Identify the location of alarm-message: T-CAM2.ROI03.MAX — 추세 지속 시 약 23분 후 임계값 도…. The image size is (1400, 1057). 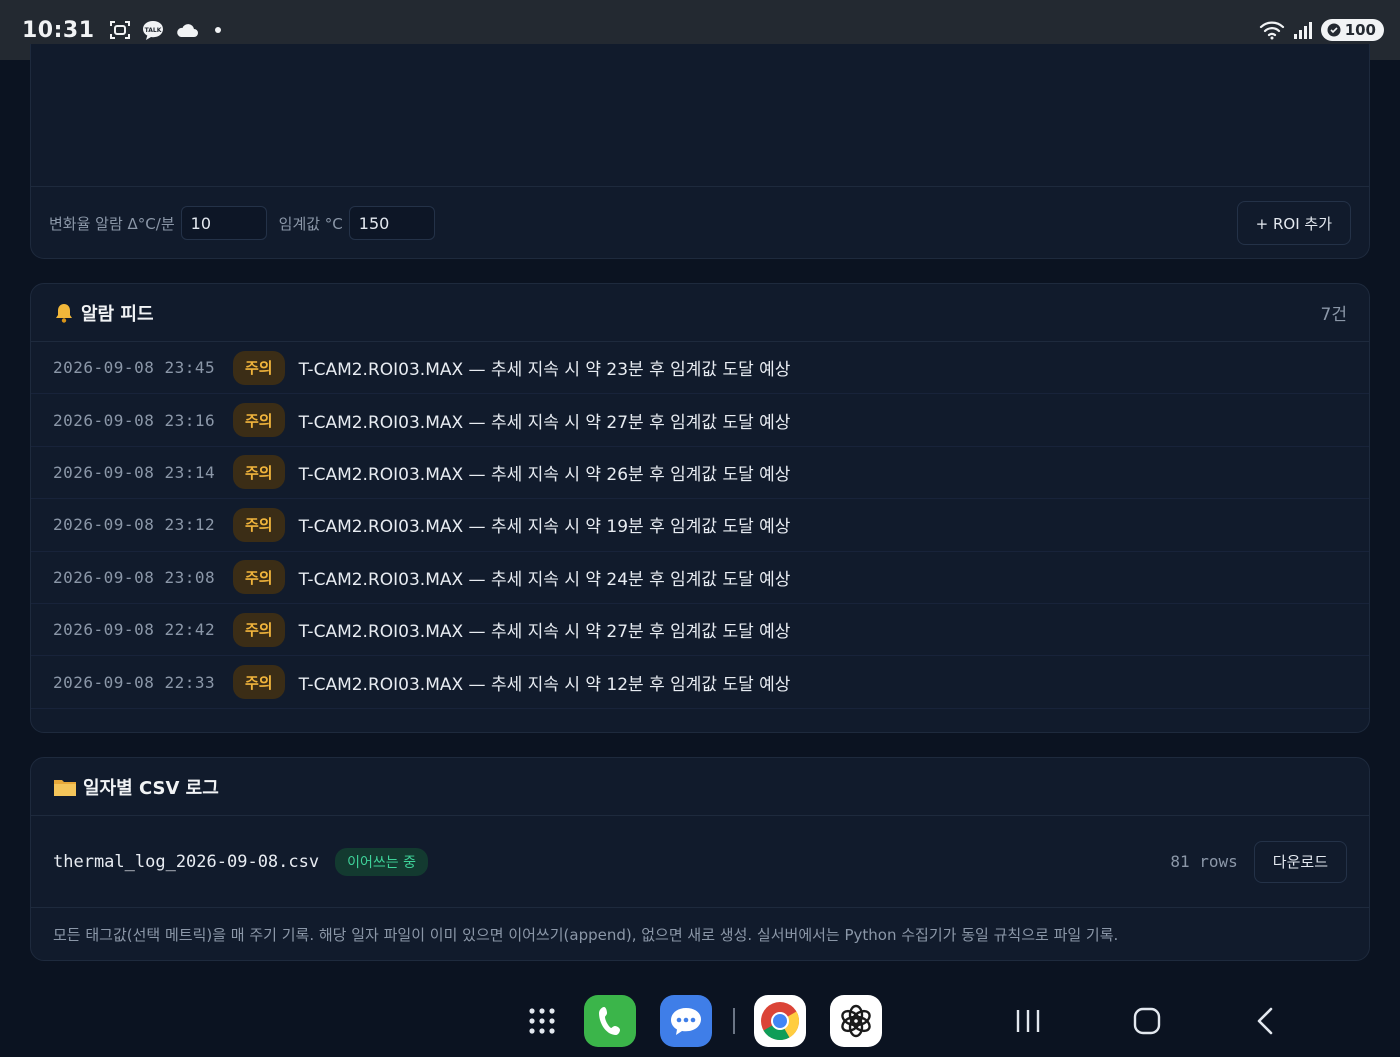
(544, 370).